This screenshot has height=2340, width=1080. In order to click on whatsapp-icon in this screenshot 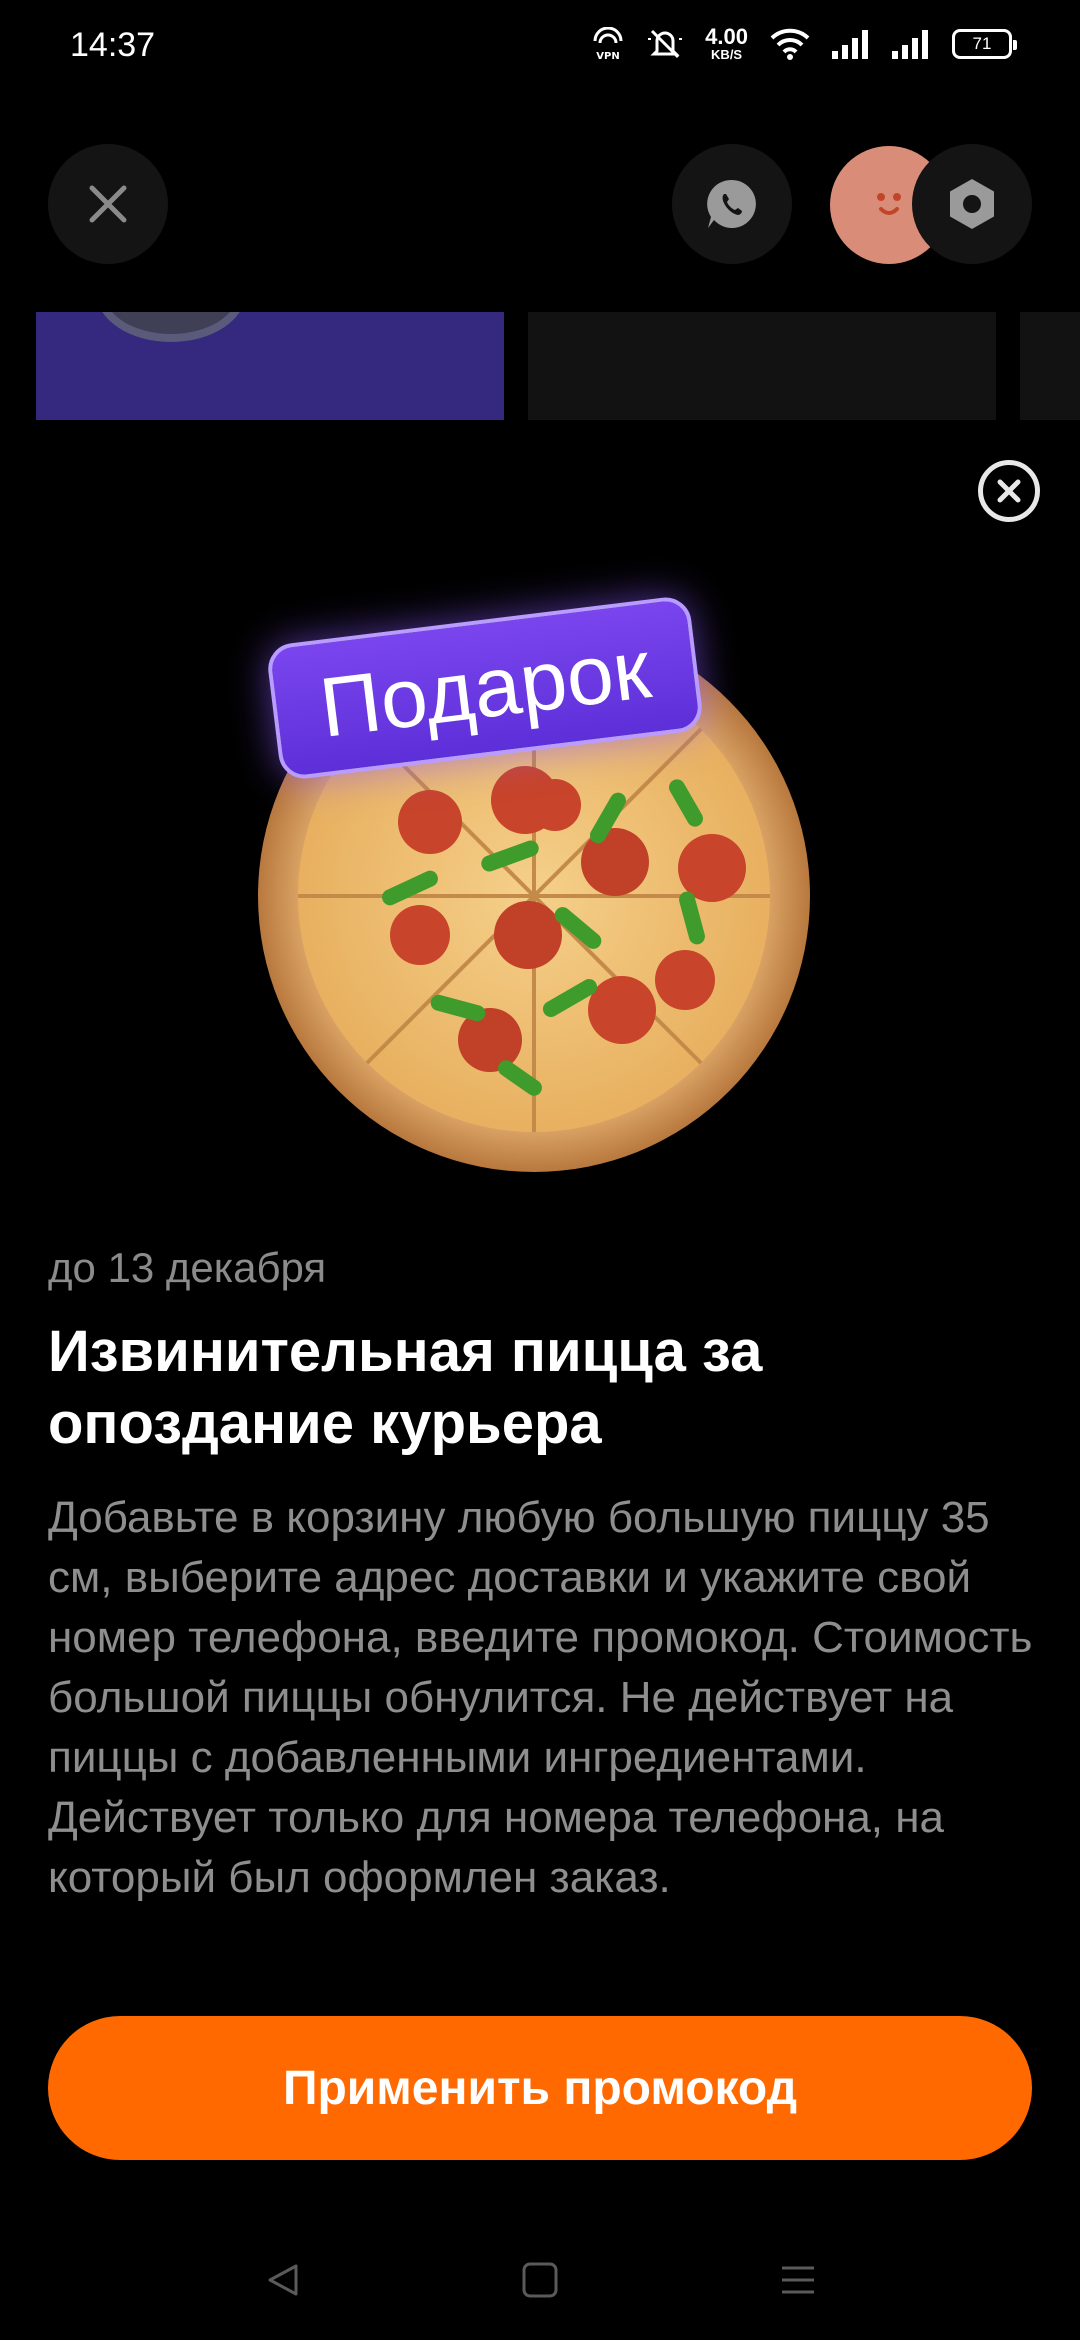, I will do `click(731, 203)`.